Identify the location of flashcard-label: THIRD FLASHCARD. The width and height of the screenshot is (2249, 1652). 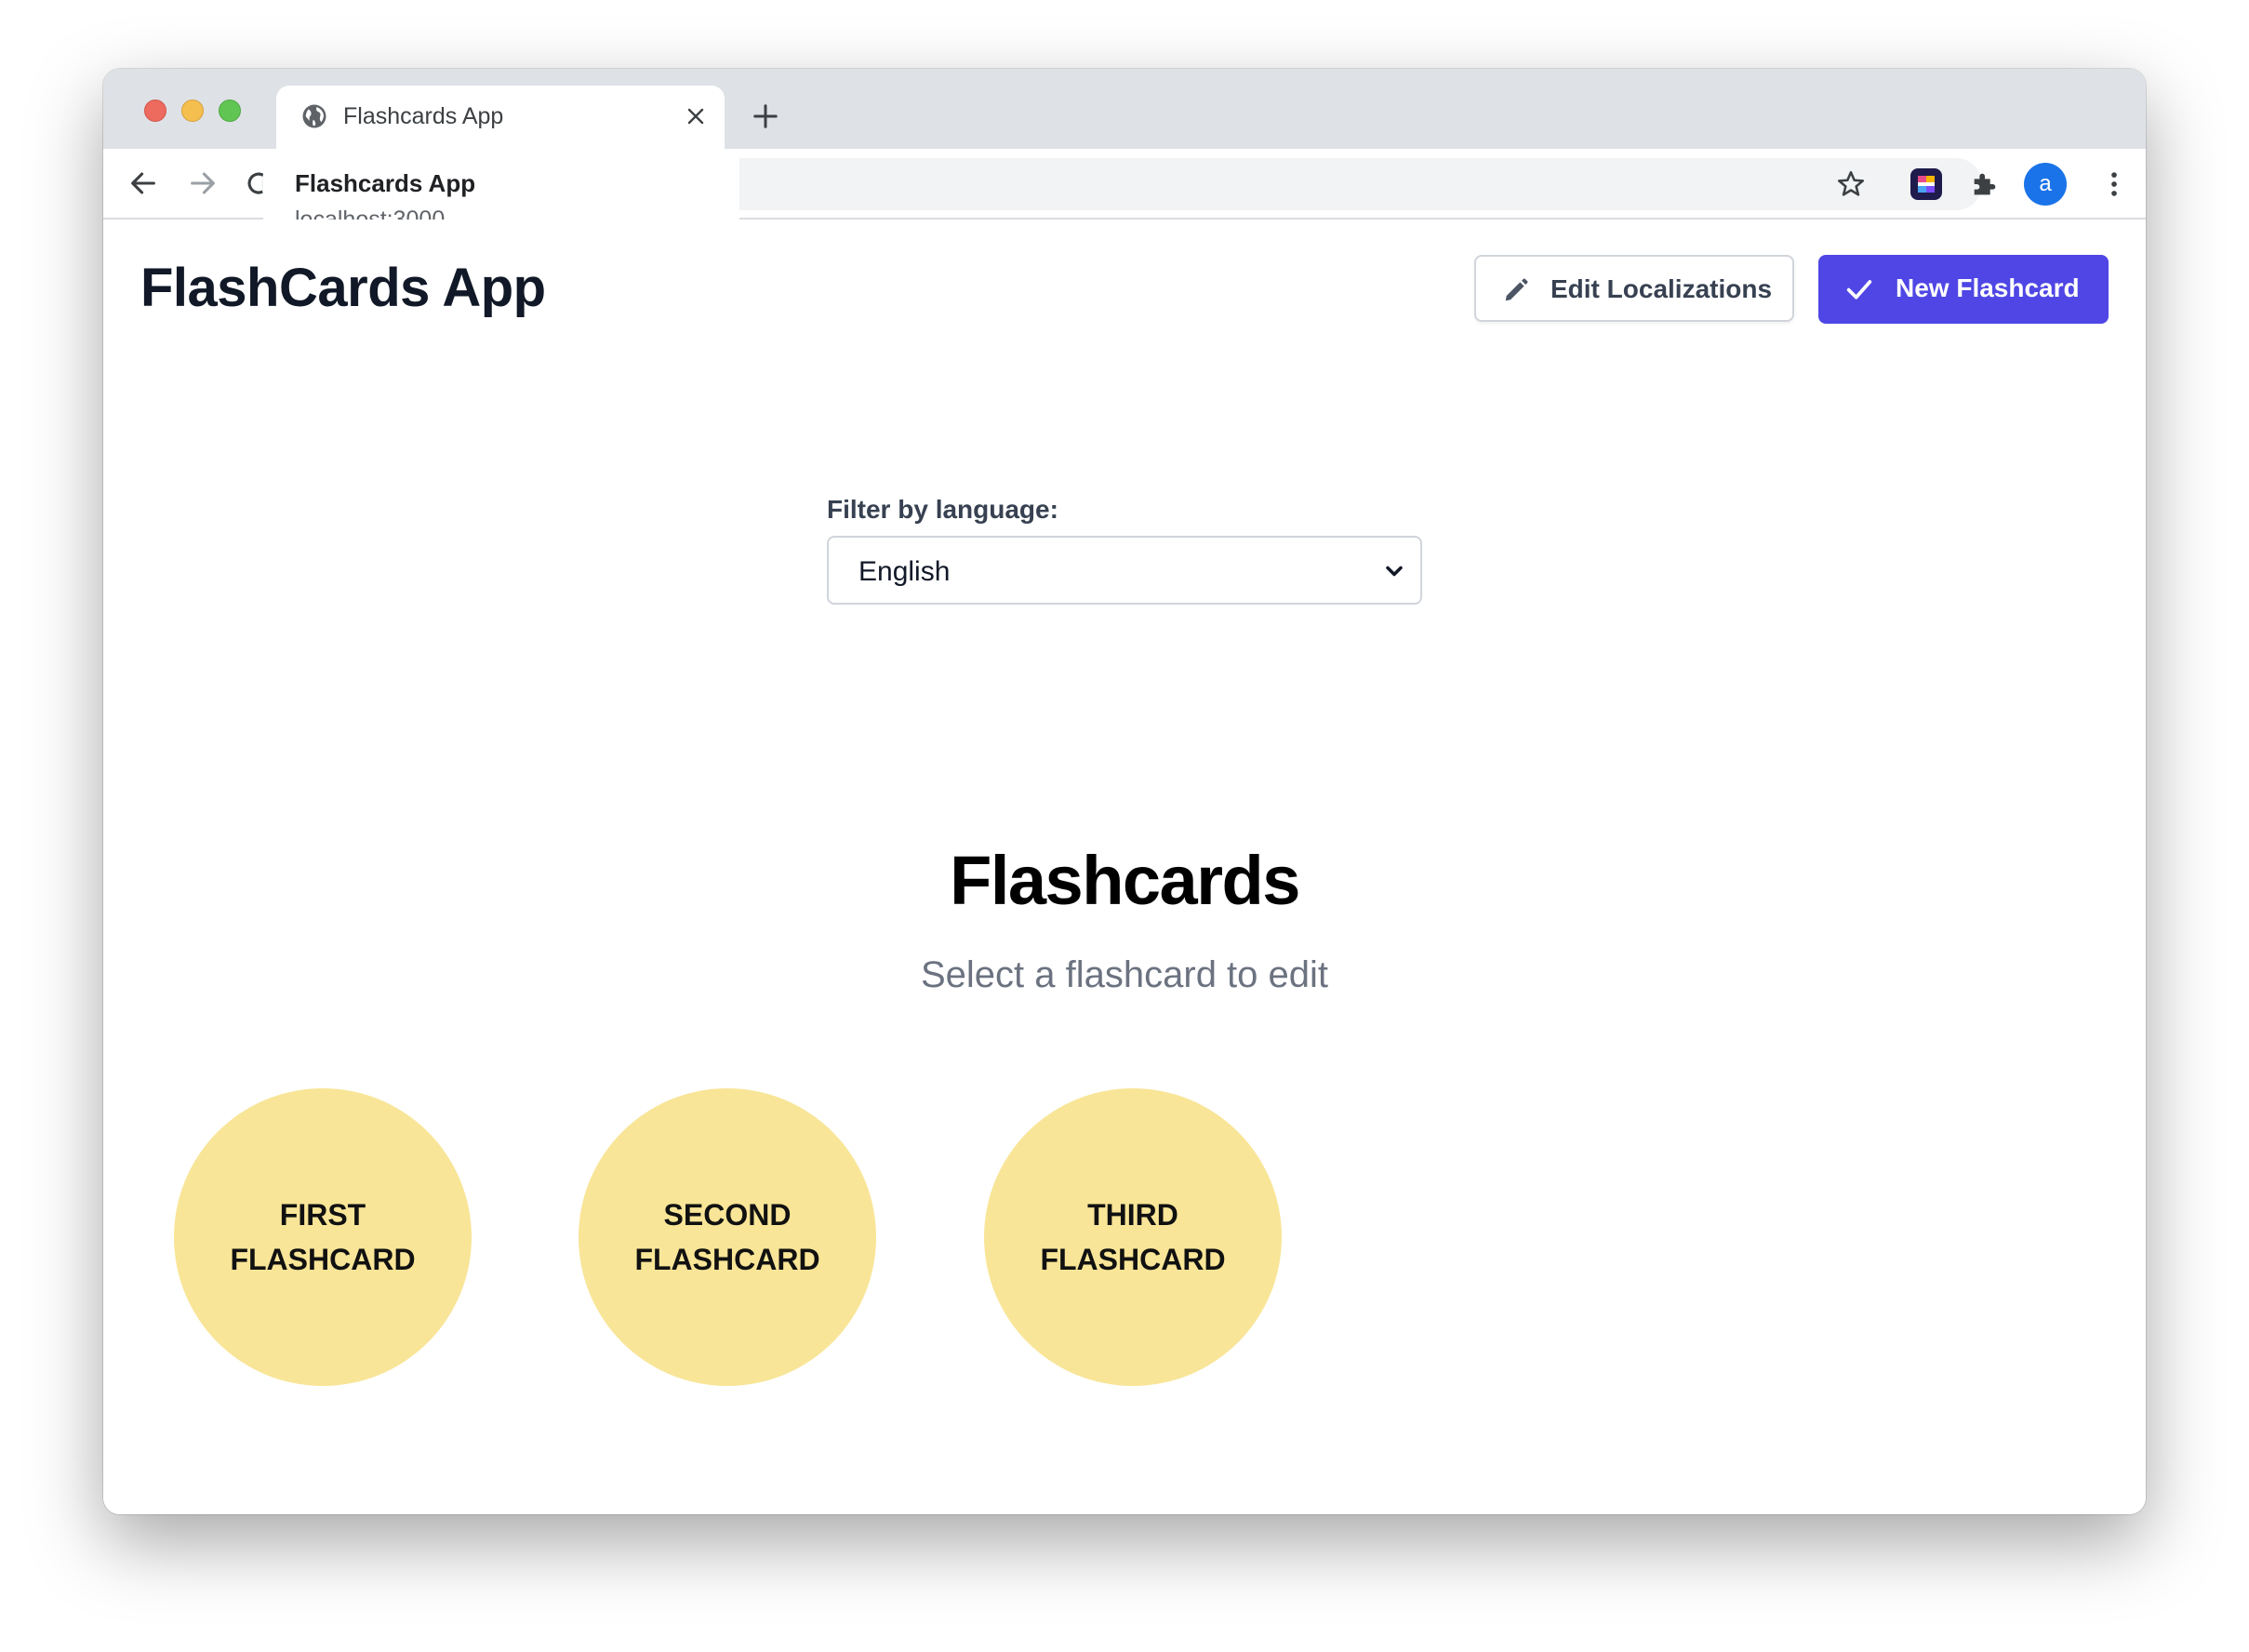
(1133, 1237).